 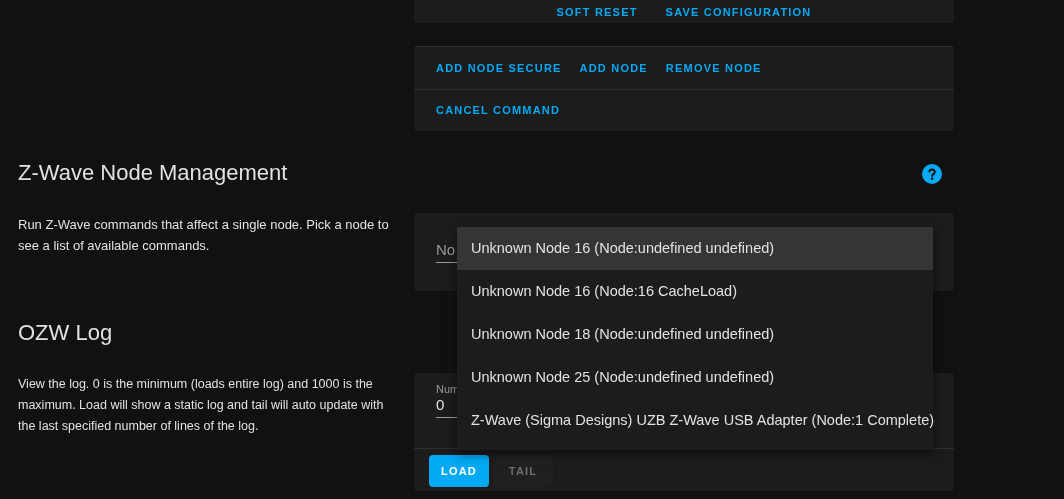 What do you see at coordinates (932, 174) in the screenshot?
I see `help-icon` at bounding box center [932, 174].